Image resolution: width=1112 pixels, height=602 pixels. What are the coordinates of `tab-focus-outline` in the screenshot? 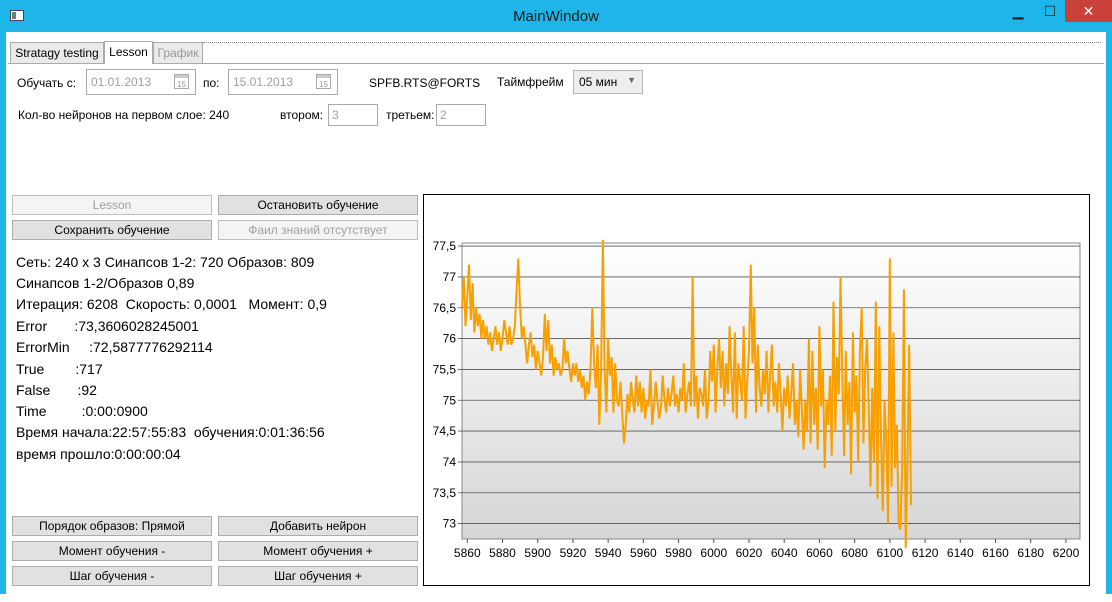 It's located at (652, 42).